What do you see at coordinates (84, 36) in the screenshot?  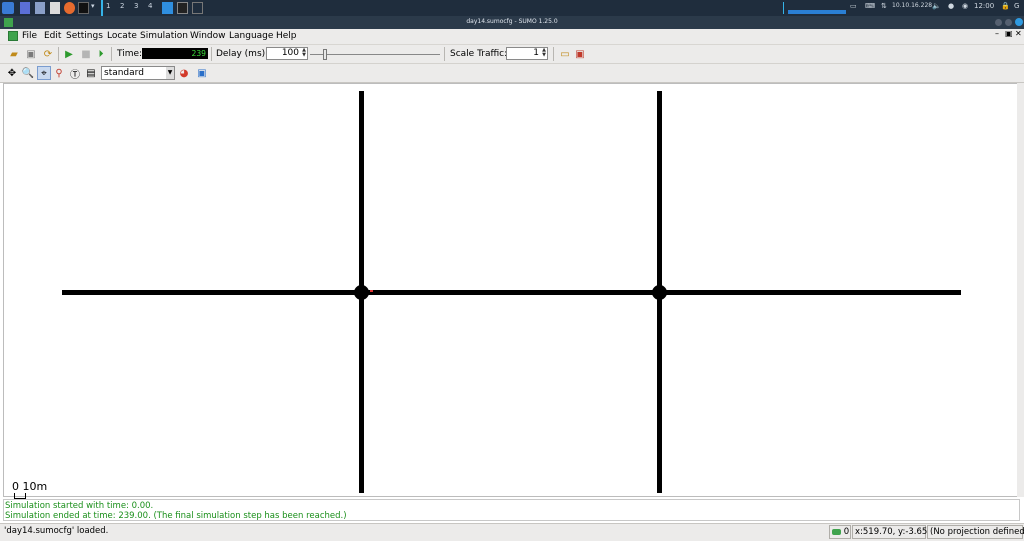 I see `menu-settings: Settings` at bounding box center [84, 36].